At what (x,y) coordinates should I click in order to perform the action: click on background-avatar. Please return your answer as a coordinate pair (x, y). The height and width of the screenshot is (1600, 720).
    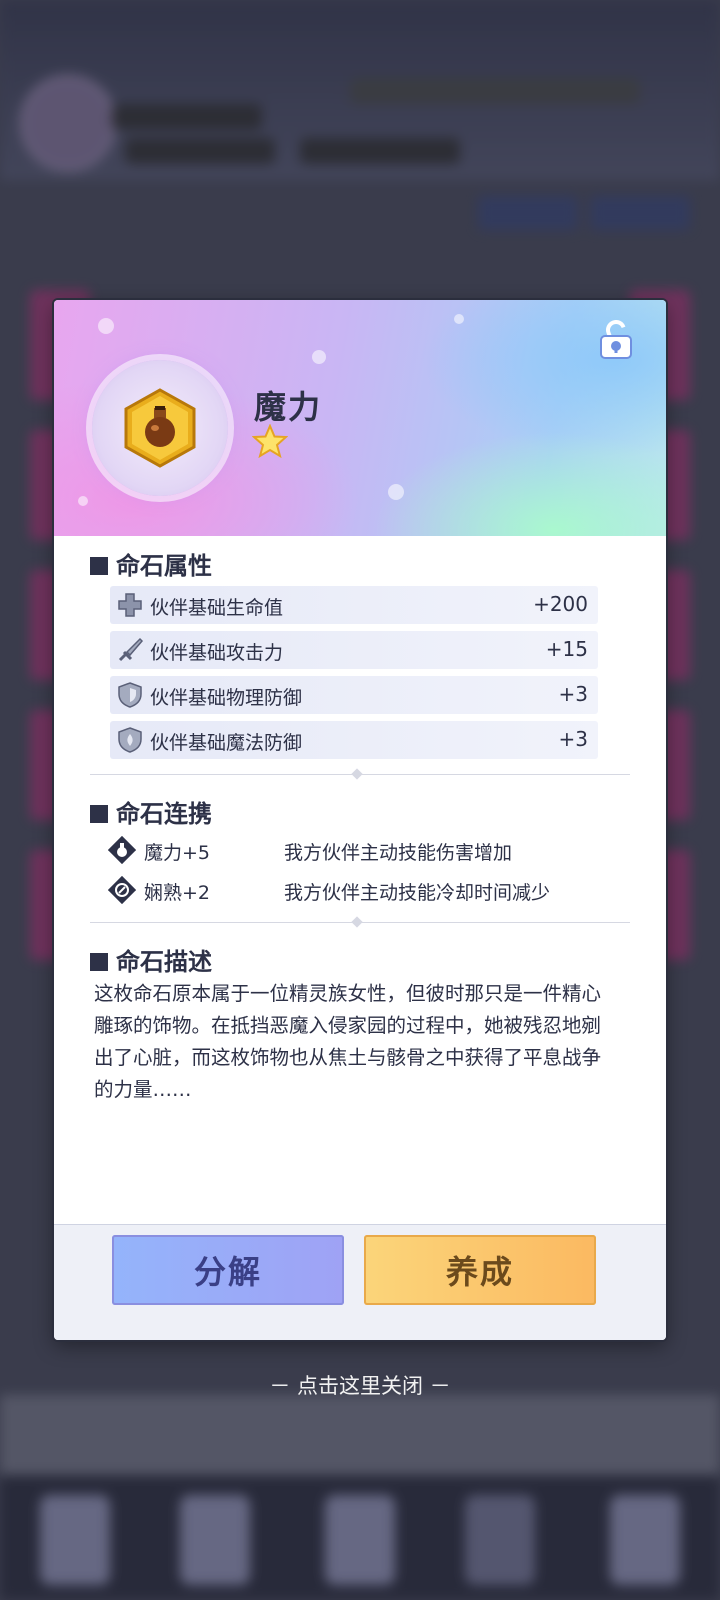
    Looking at the image, I should click on (68, 123).